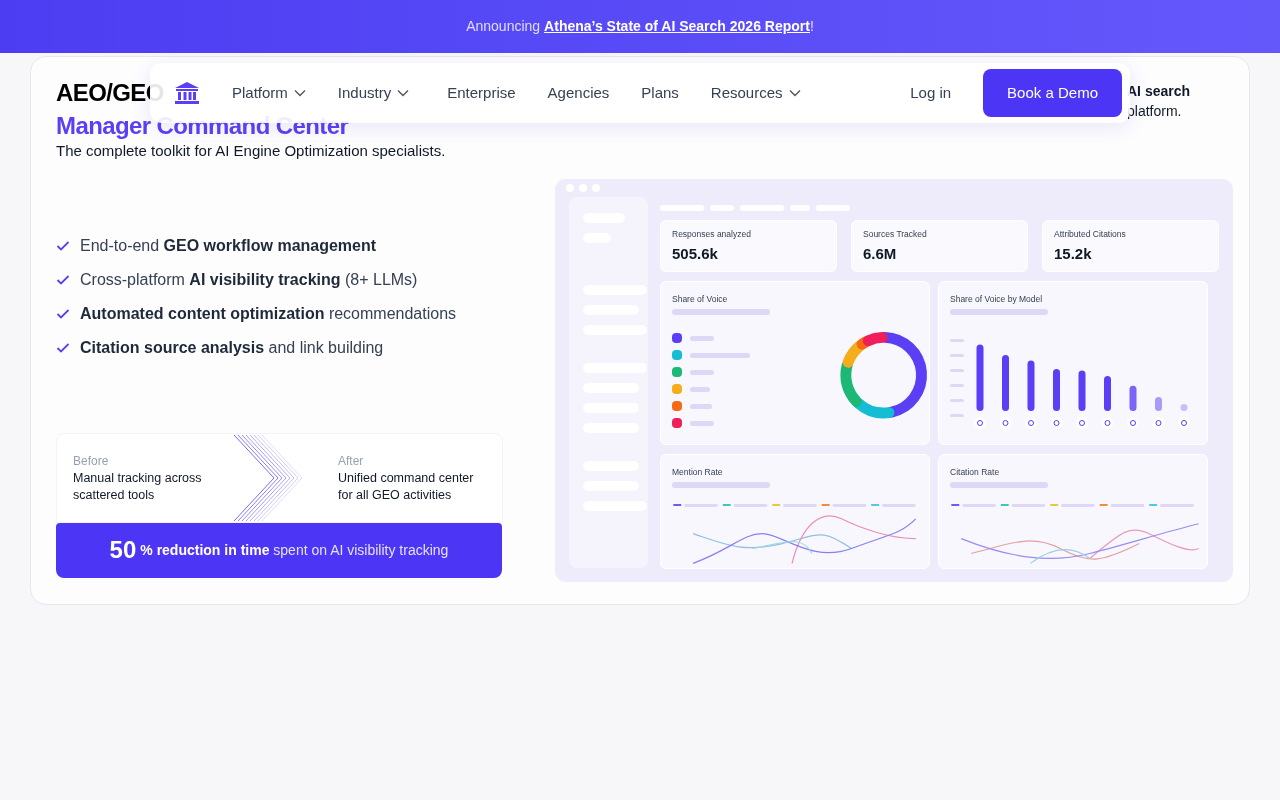 This screenshot has width=1280, height=800. I want to click on bank-logo-icon, so click(187, 93).